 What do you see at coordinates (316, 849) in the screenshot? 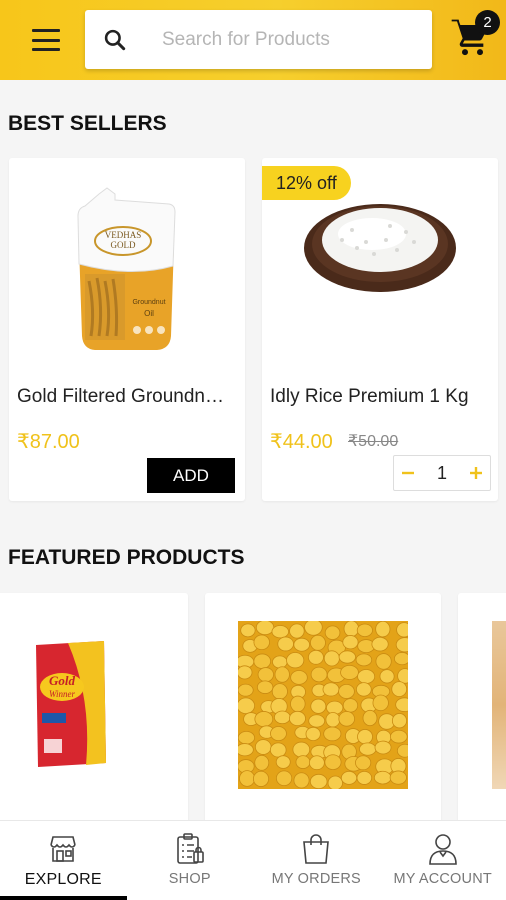
I see `shopping-bag-icon` at bounding box center [316, 849].